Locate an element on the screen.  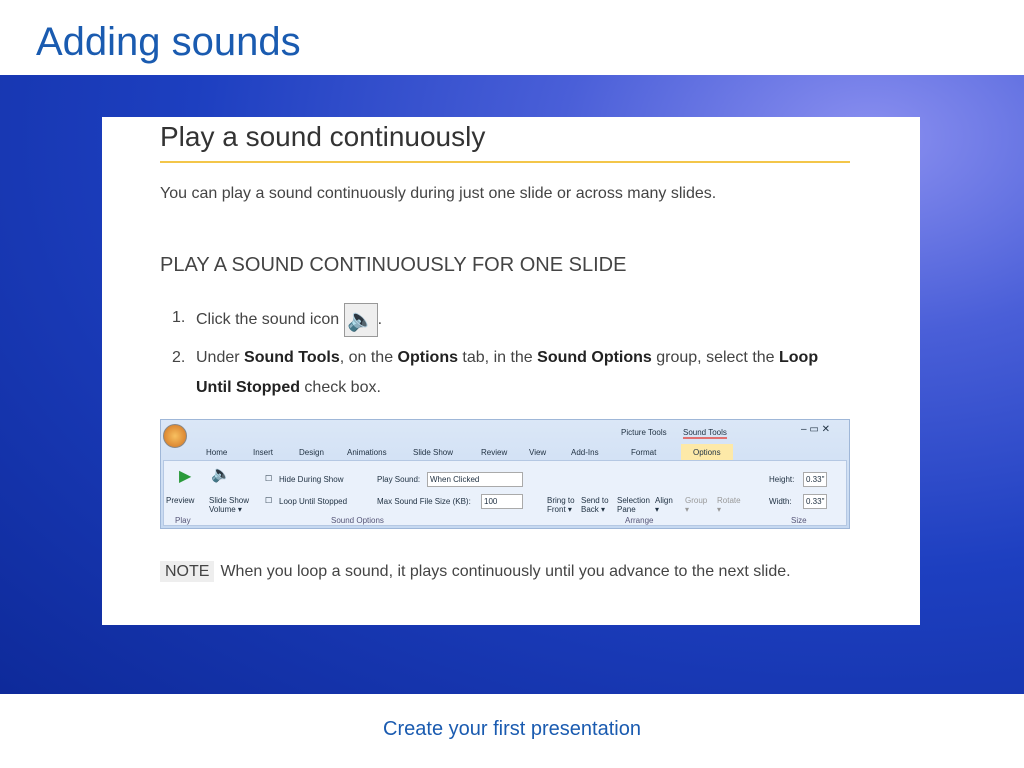
height-label: Height: is located at coordinates (782, 479).